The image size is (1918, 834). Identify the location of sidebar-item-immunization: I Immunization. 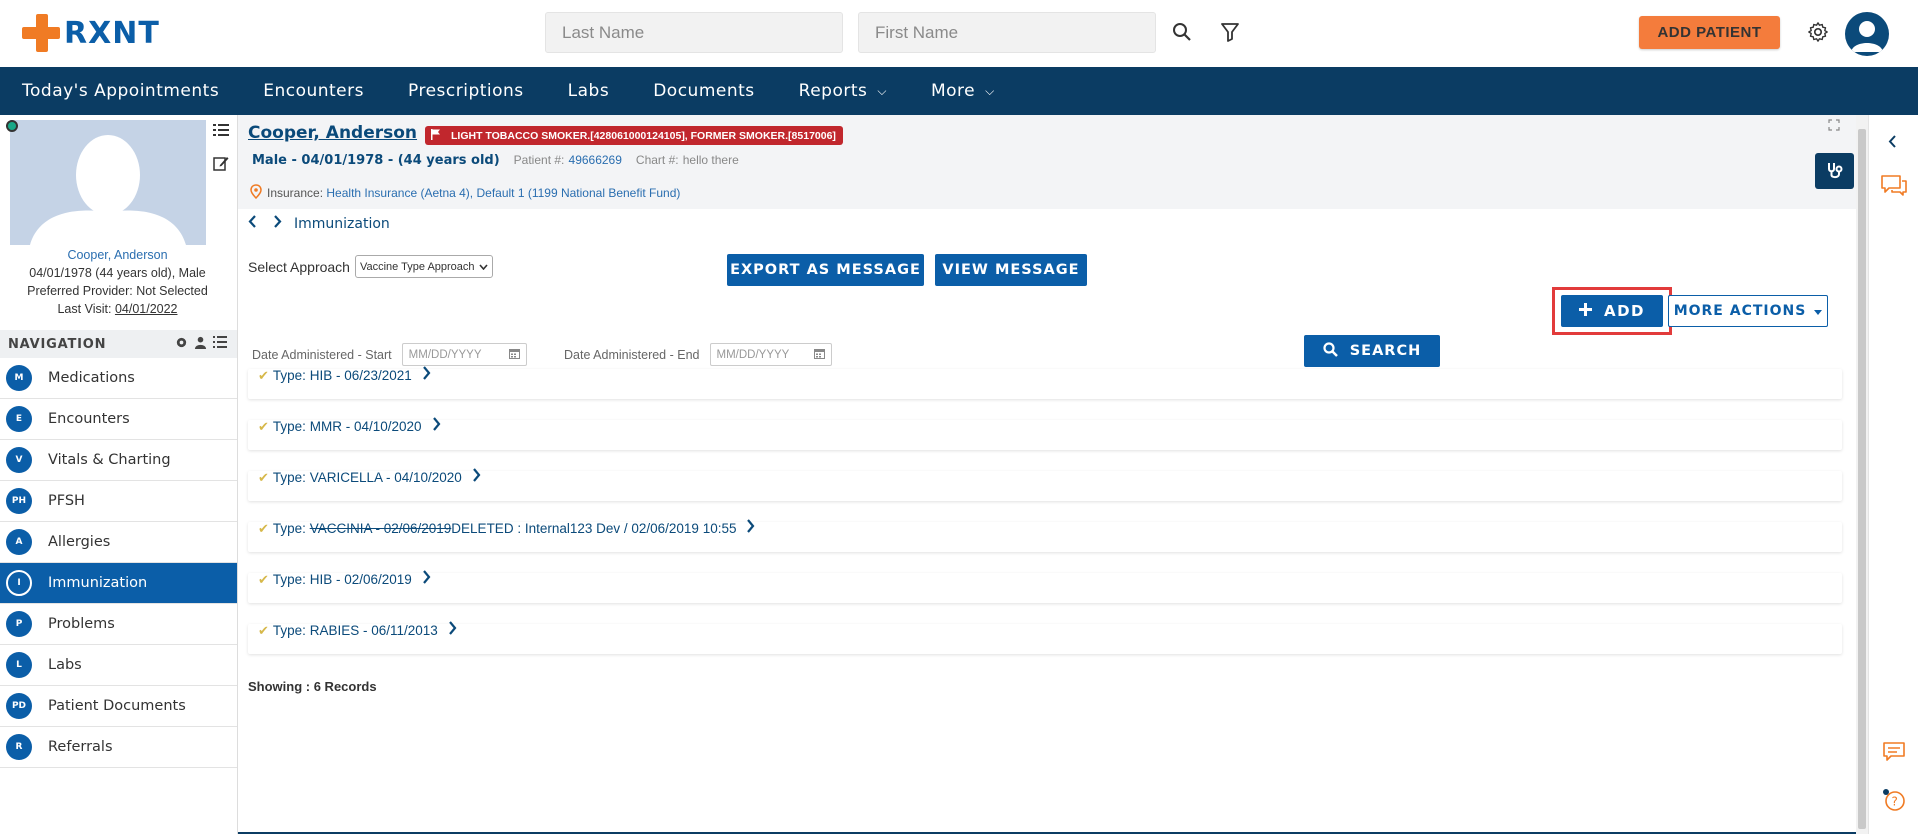
(118, 583).